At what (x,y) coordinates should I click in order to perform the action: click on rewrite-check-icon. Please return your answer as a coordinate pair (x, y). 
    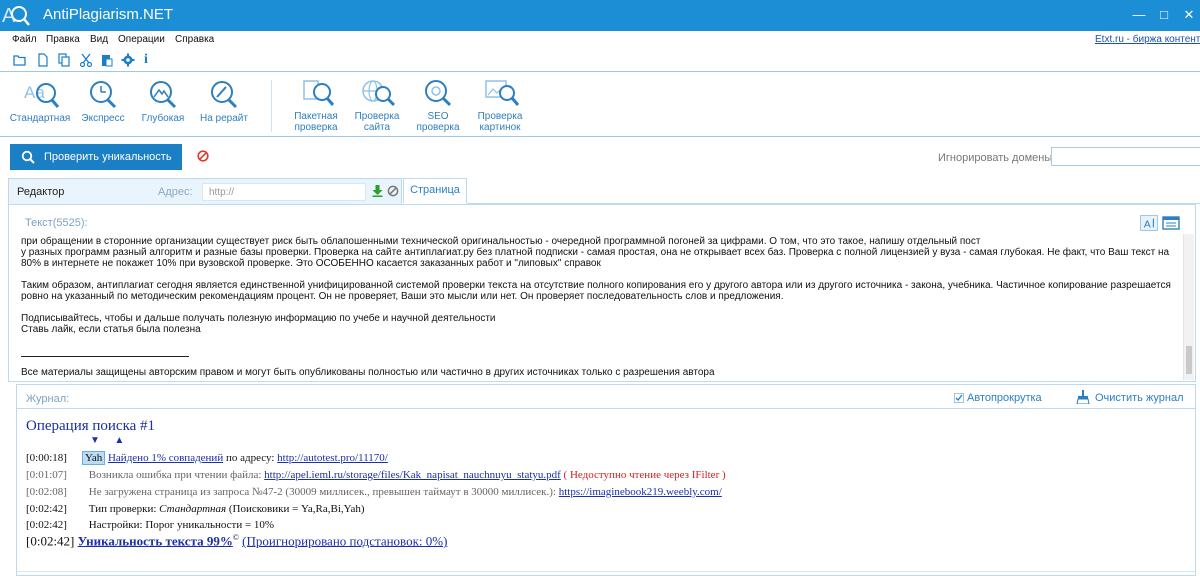
    Looking at the image, I should click on (224, 95).